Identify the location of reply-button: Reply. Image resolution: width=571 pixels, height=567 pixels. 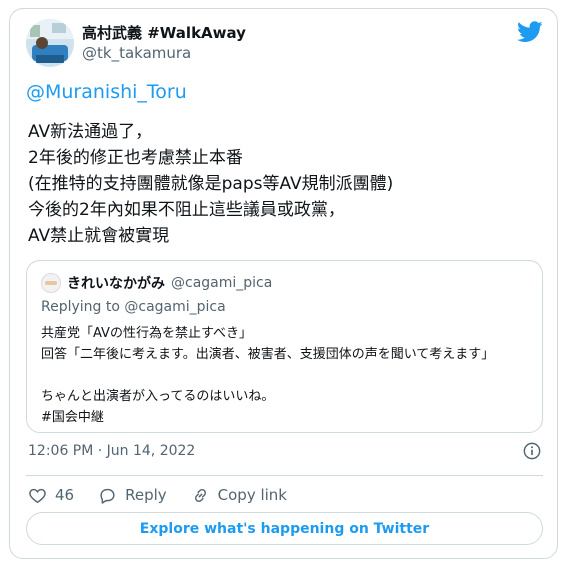
(132, 495).